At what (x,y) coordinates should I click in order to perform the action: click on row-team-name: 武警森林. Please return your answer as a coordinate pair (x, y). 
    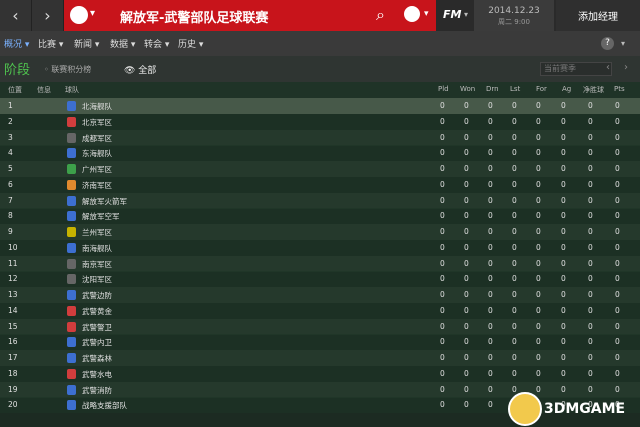
    Looking at the image, I should click on (97, 358).